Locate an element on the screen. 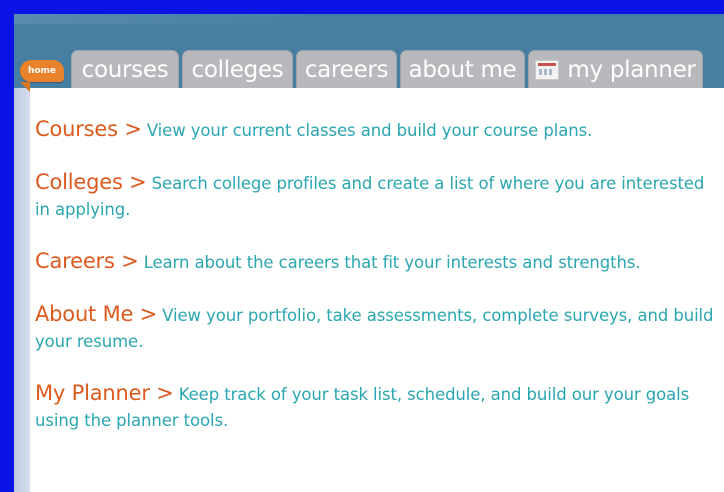 Image resolution: width=724 pixels, height=492 pixels. my-planner-link: My Planner > is located at coordinates (104, 393).